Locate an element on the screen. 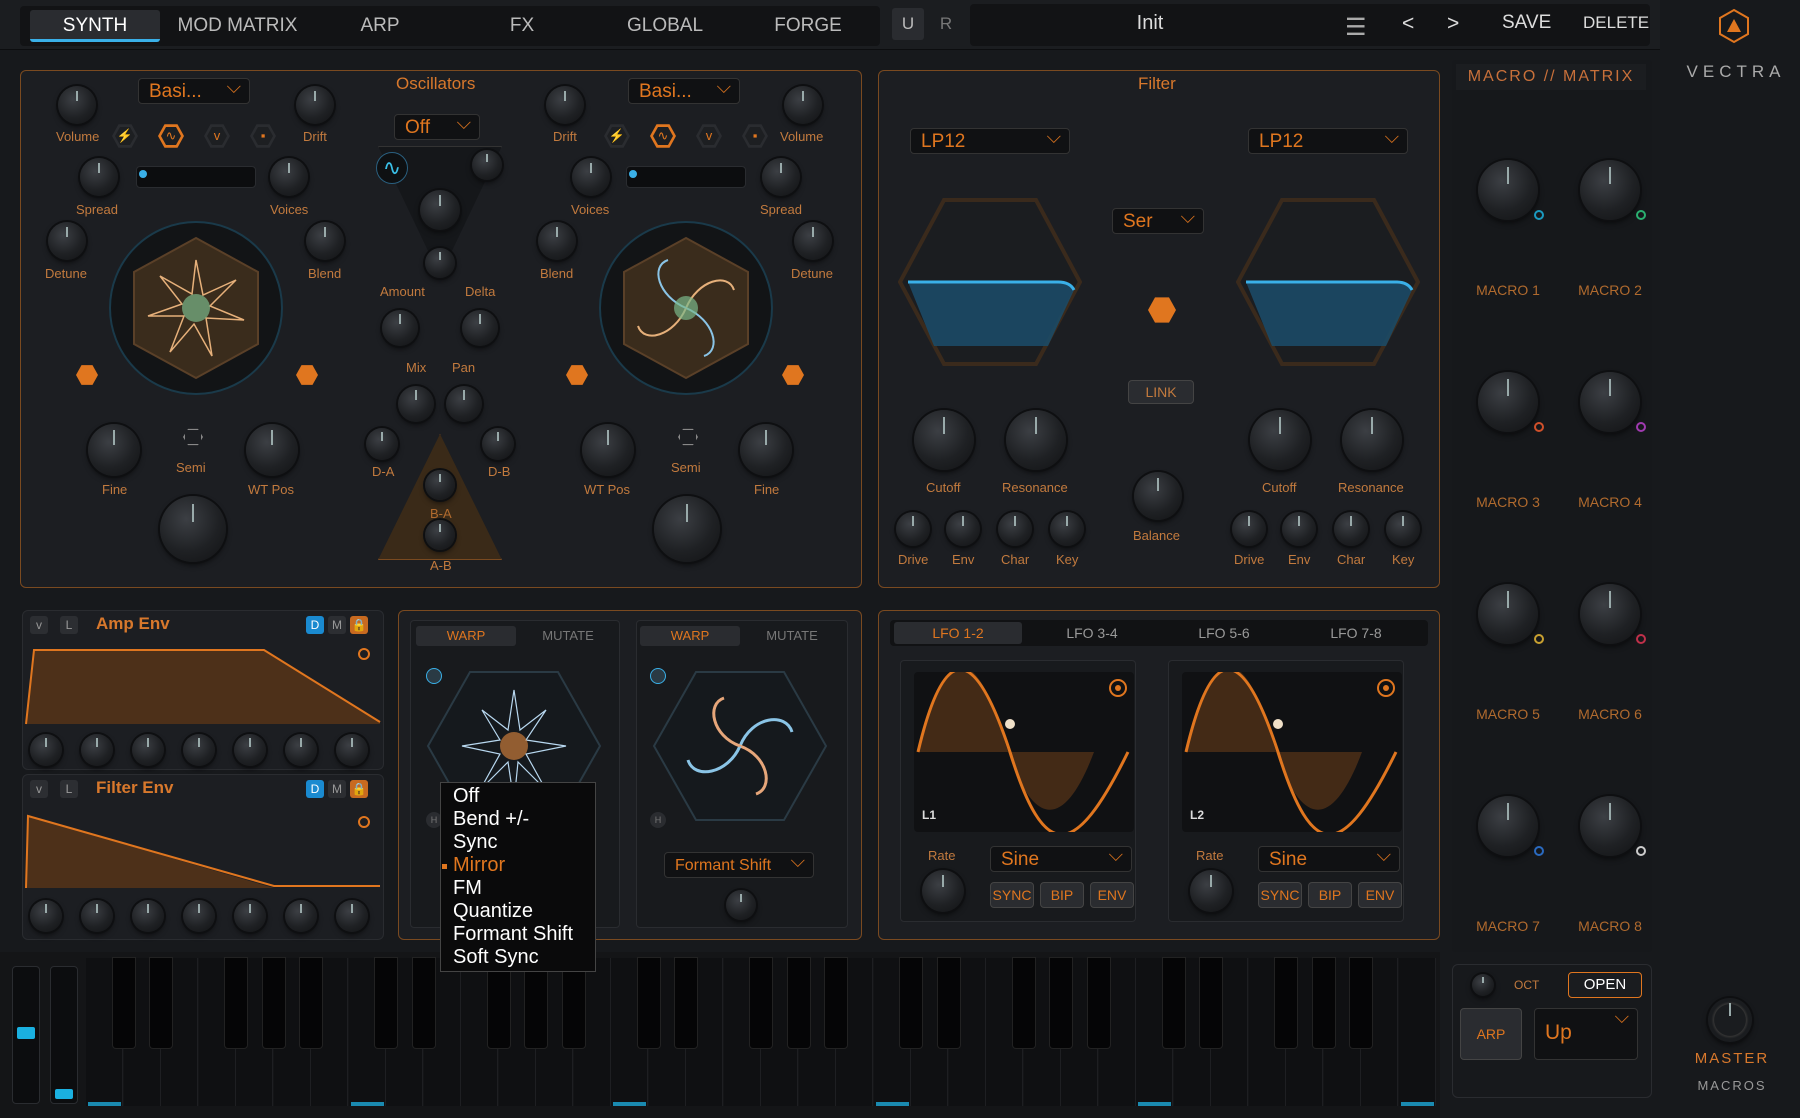  osc-b-fine-knob is located at coordinates (766, 450).